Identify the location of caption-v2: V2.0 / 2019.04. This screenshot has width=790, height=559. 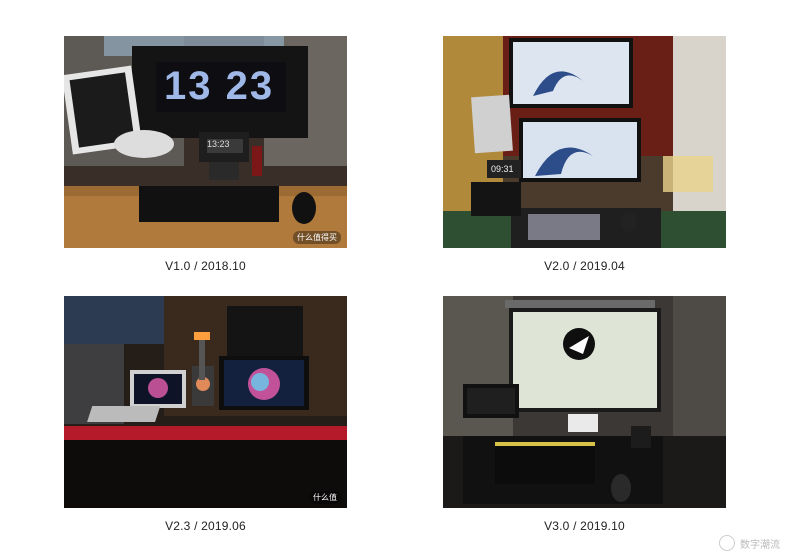
(584, 266).